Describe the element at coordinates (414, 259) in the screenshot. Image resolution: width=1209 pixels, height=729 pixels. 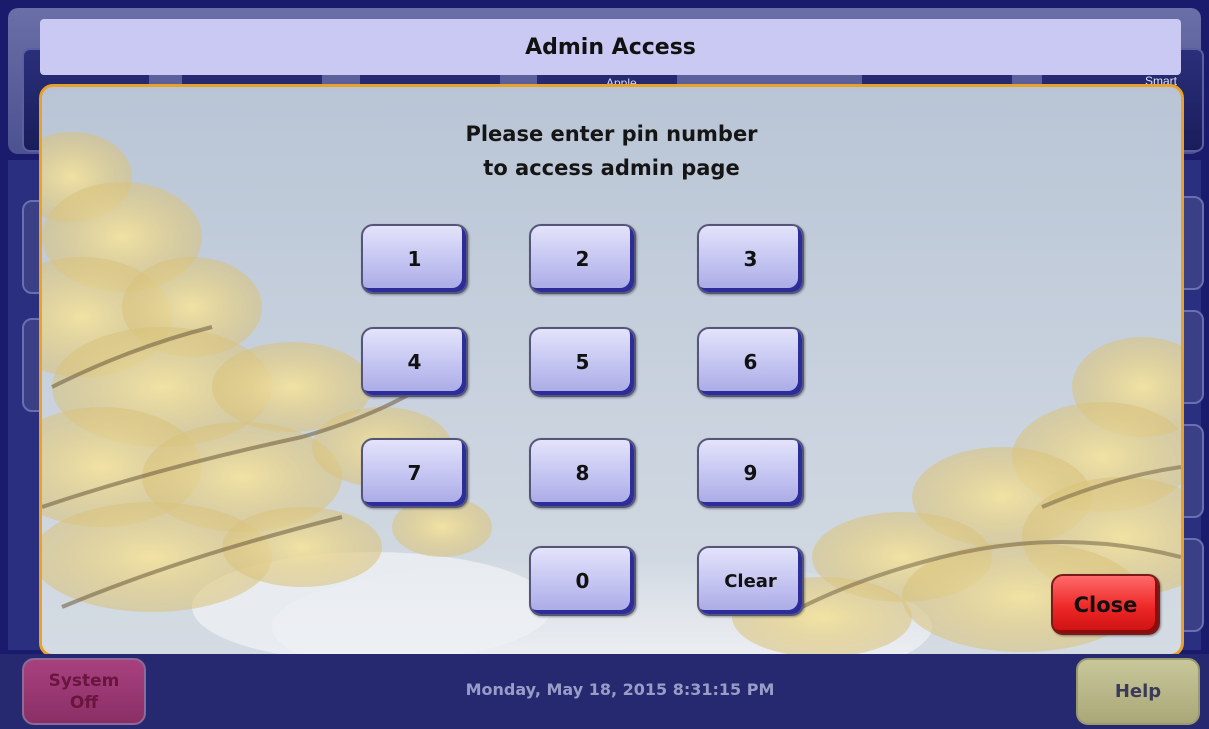
I see `keypad-key-1: 1` at that location.